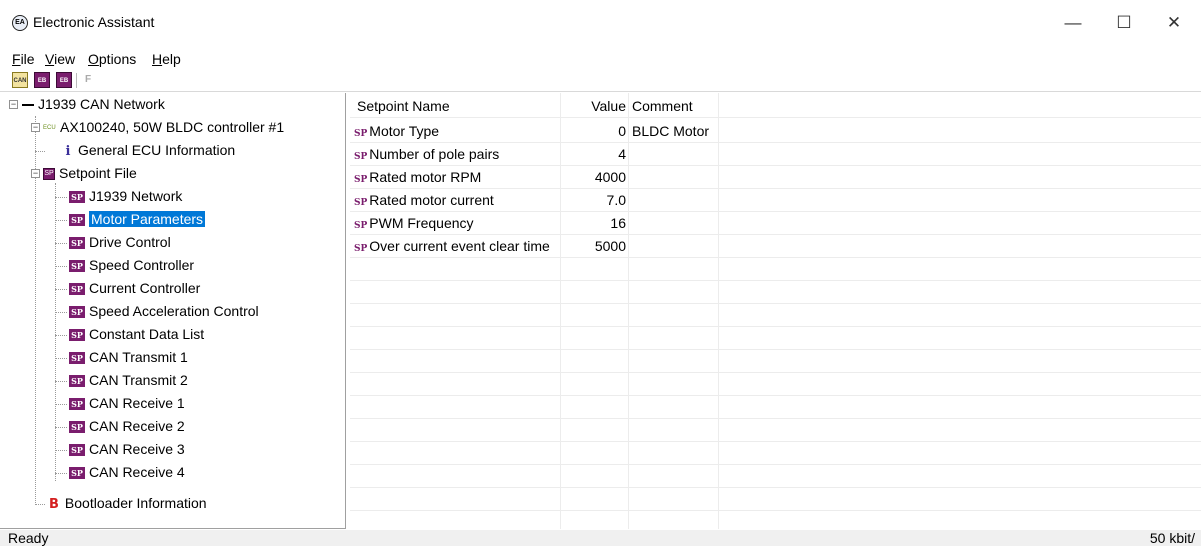 This screenshot has width=1201, height=546. What do you see at coordinates (594, 223) in the screenshot?
I see `setpoint-value: 16` at bounding box center [594, 223].